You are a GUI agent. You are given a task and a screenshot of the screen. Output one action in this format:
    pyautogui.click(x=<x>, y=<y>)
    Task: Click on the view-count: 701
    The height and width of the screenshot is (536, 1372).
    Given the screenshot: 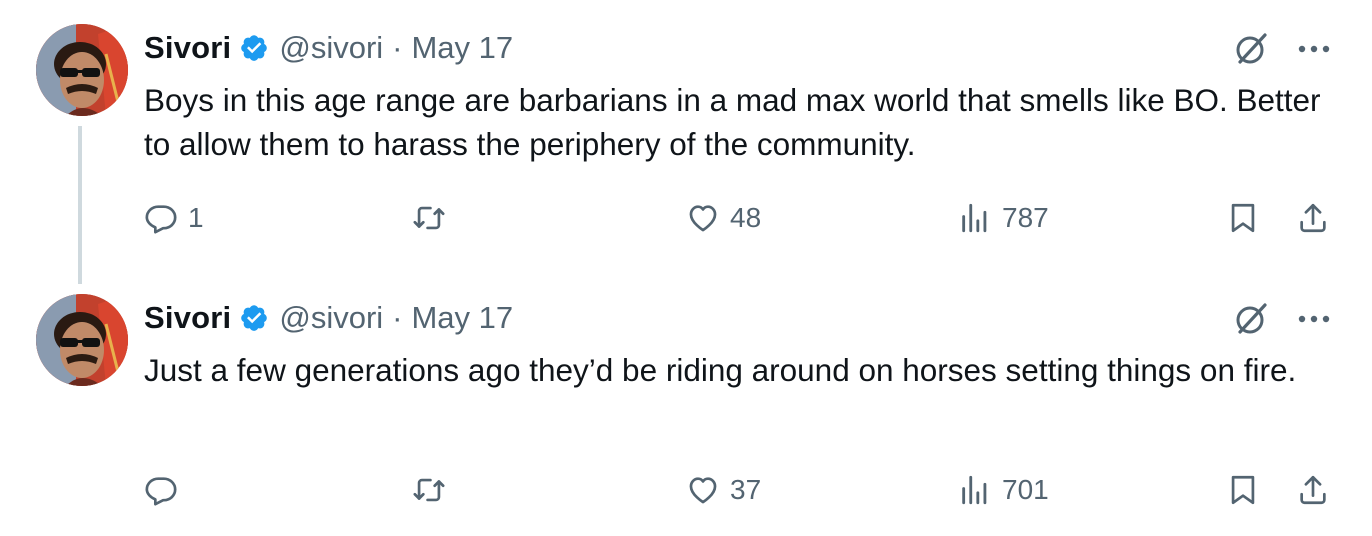 What is the action you would take?
    pyautogui.click(x=1025, y=489)
    